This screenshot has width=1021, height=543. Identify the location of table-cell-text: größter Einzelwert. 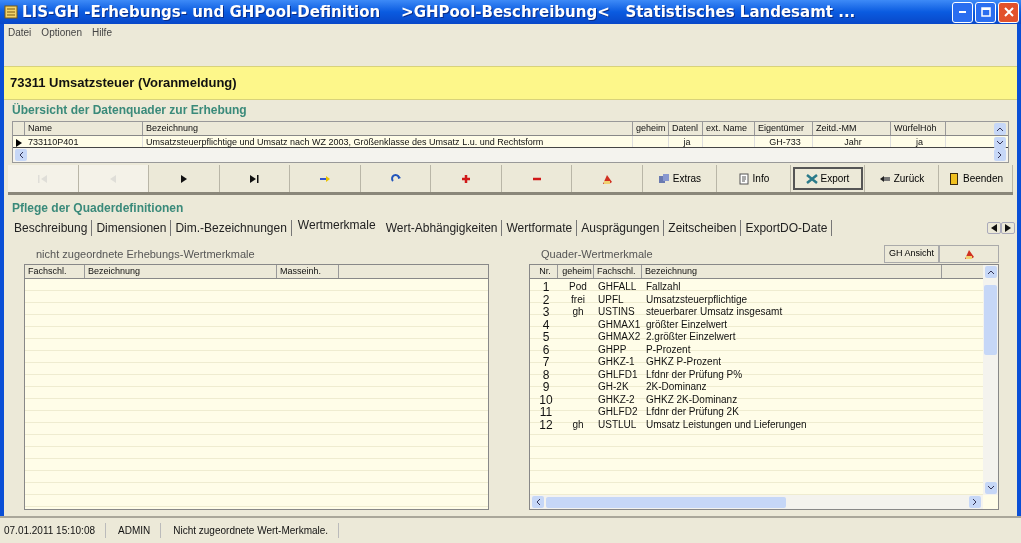
(687, 324).